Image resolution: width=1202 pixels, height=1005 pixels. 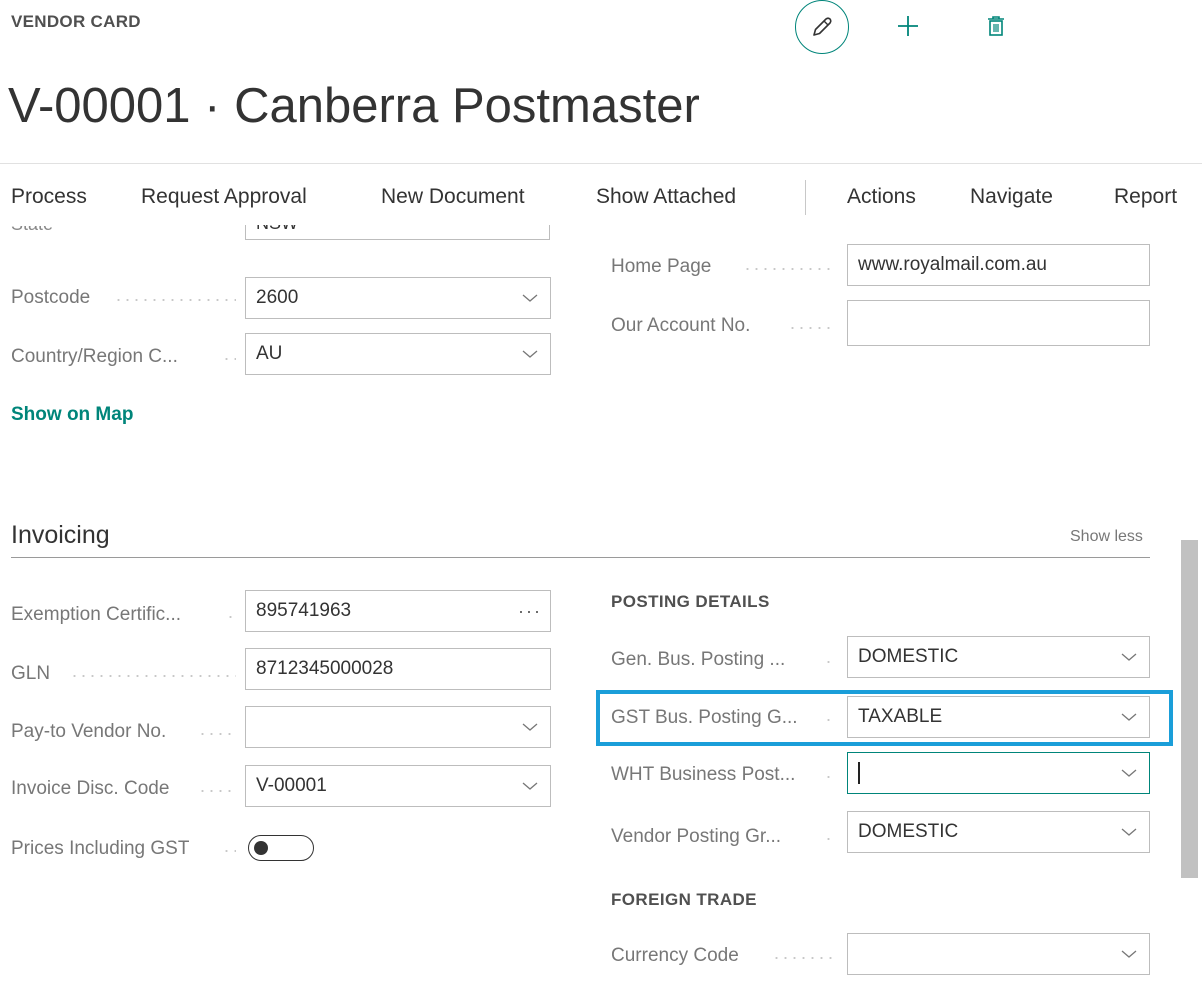 What do you see at coordinates (261, 848) in the screenshot?
I see `toggle-knob` at bounding box center [261, 848].